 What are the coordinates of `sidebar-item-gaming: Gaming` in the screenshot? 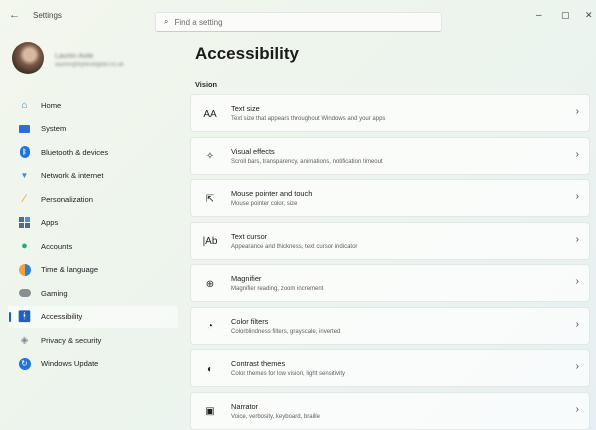 It's located at (93, 293).